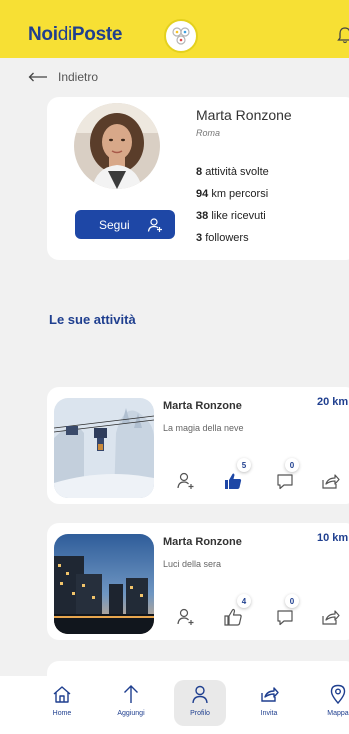  What do you see at coordinates (343, 35) in the screenshot?
I see `notifications-bell-icon` at bounding box center [343, 35].